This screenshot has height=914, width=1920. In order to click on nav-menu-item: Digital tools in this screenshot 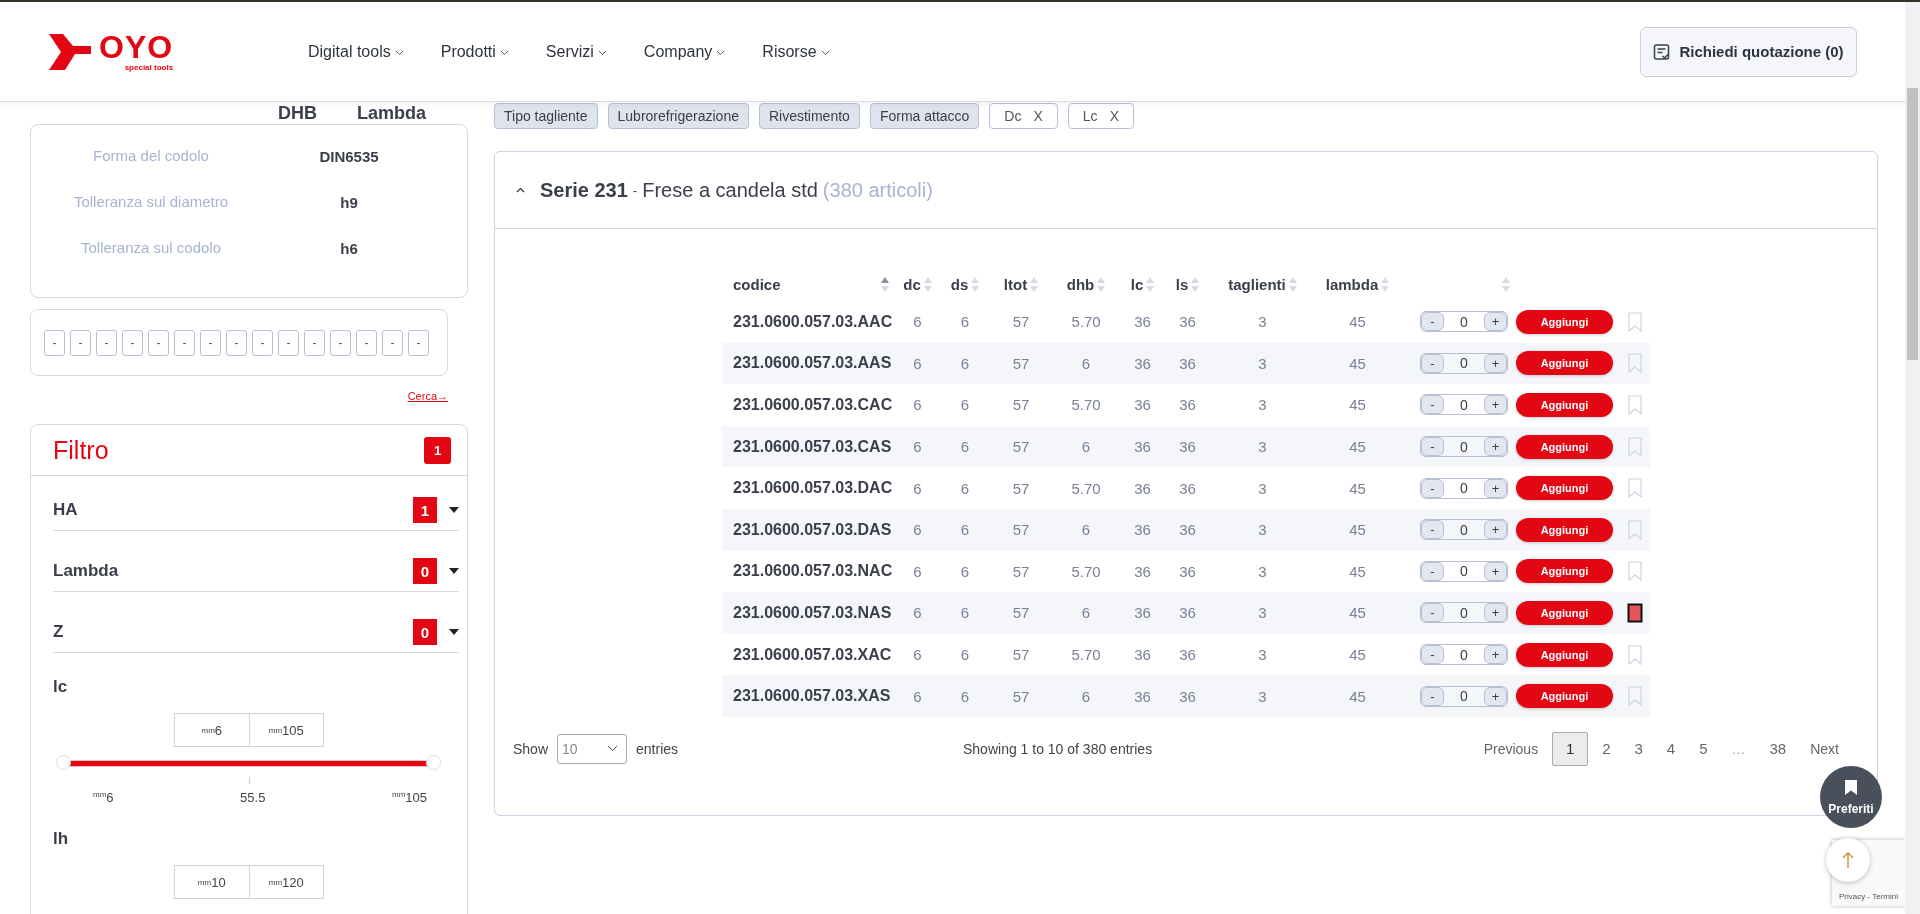, I will do `click(356, 51)`.